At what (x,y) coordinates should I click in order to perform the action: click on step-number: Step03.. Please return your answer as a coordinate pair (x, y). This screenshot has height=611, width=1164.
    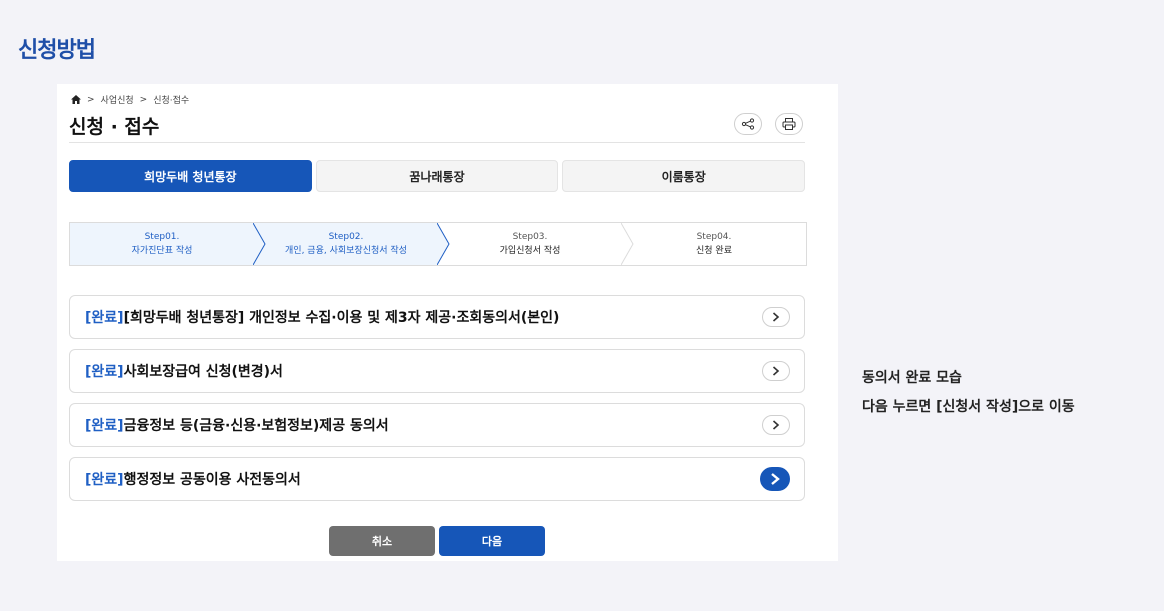
    Looking at the image, I should click on (530, 237).